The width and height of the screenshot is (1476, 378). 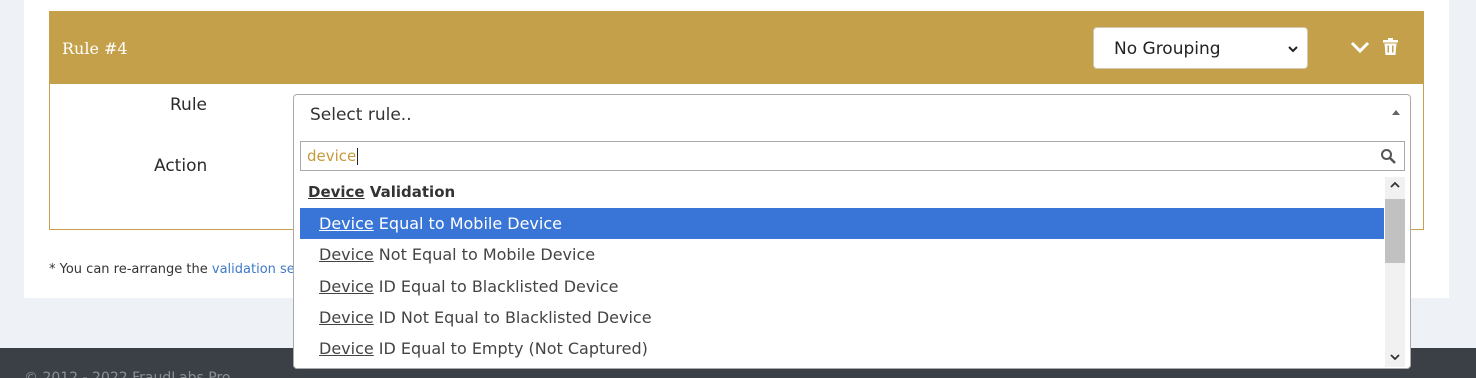 What do you see at coordinates (1388, 156) in the screenshot?
I see `search-icon` at bounding box center [1388, 156].